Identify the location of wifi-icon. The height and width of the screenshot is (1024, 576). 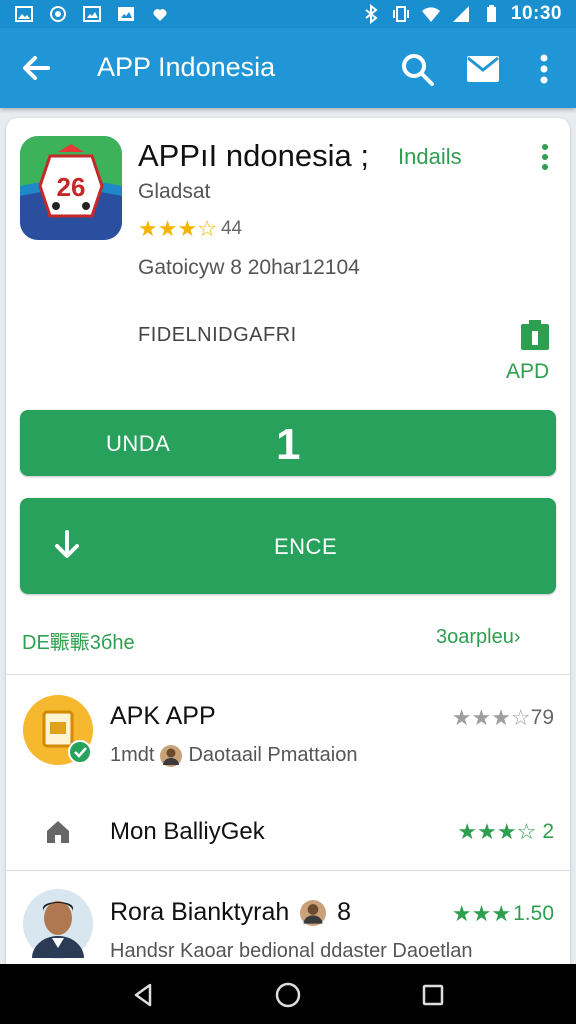
(430, 14).